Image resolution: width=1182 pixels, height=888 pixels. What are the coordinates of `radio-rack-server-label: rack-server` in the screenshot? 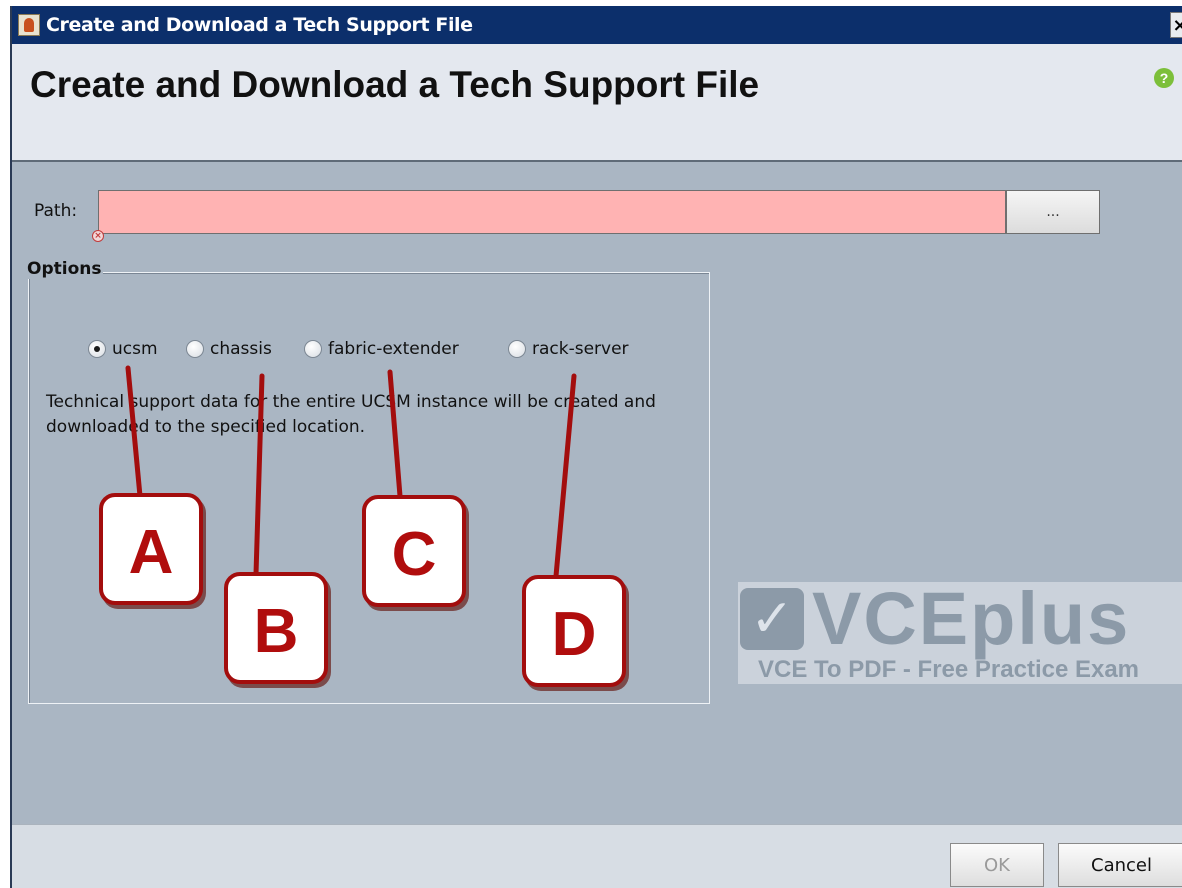 It's located at (580, 349).